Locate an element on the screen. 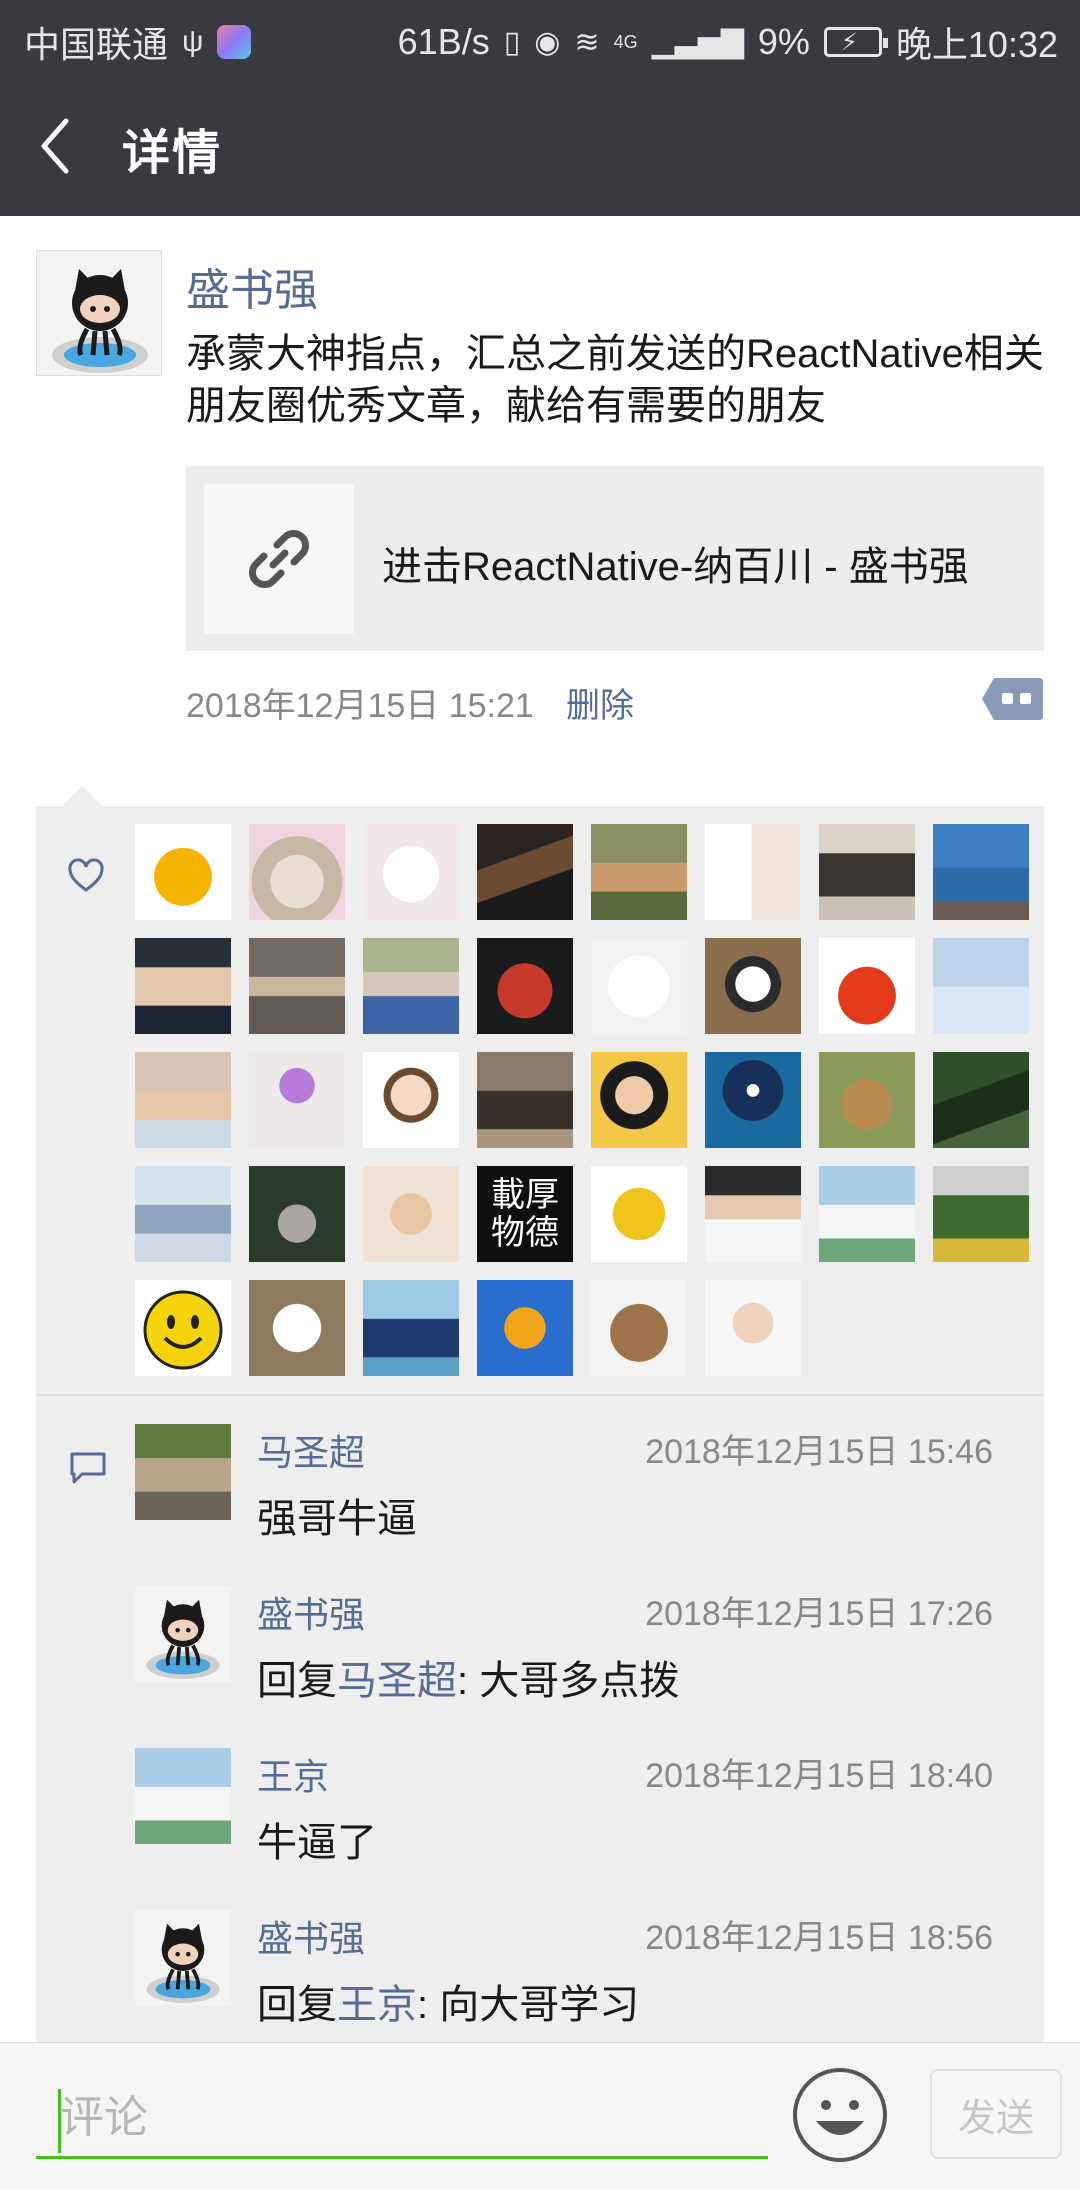 The image size is (1080, 2189). comment-author: 王京 is located at coordinates (293, 1774).